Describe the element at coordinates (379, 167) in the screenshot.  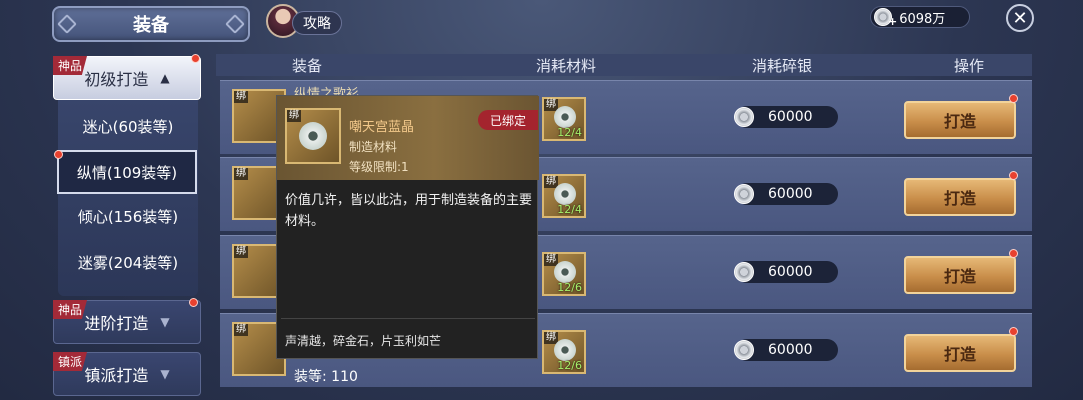
I see `tooltip-level-requirement: 等级限制:1` at that location.